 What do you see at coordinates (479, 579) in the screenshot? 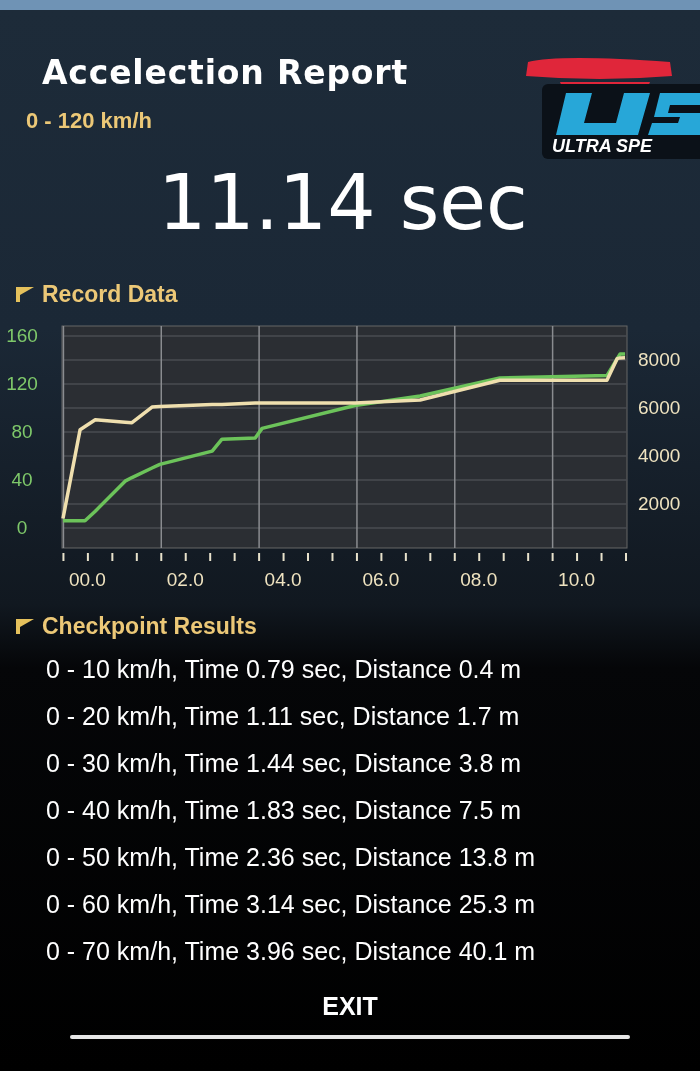
I see `axis-label: 08.0` at bounding box center [479, 579].